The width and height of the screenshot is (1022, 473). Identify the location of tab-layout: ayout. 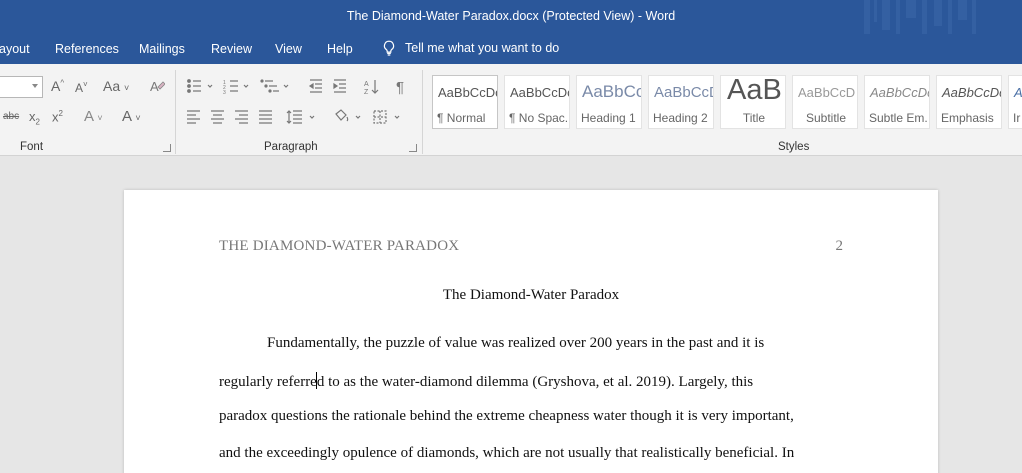
(15, 49).